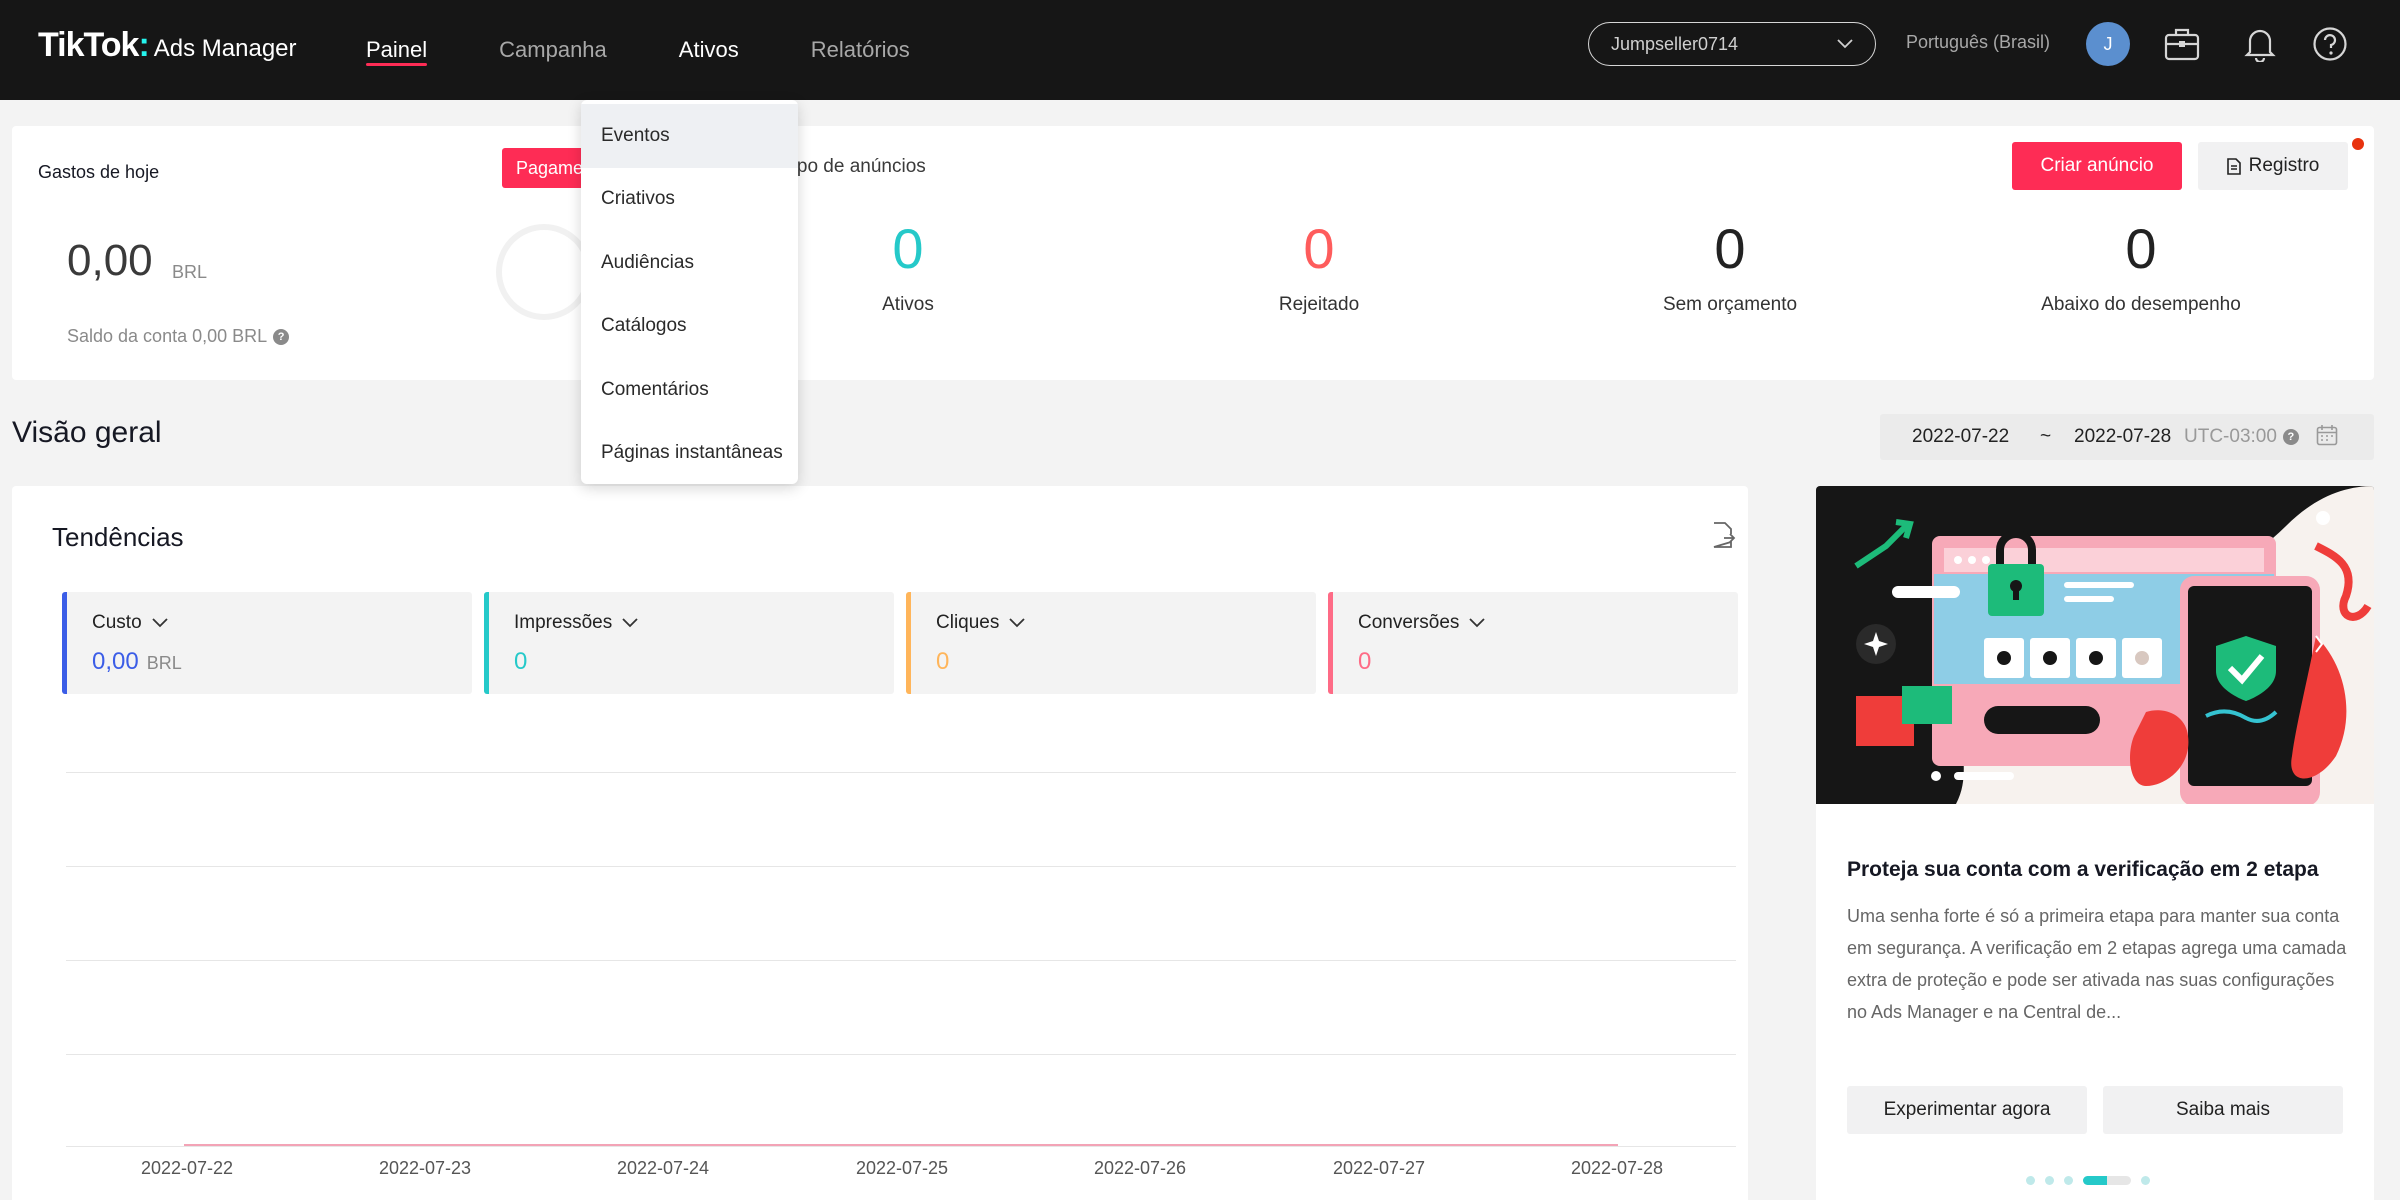 The width and height of the screenshot is (2400, 1200). I want to click on registro-button: Registro, so click(2273, 166).